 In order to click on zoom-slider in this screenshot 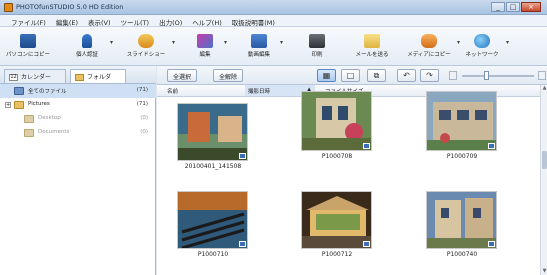, I will do `click(497, 75)`.